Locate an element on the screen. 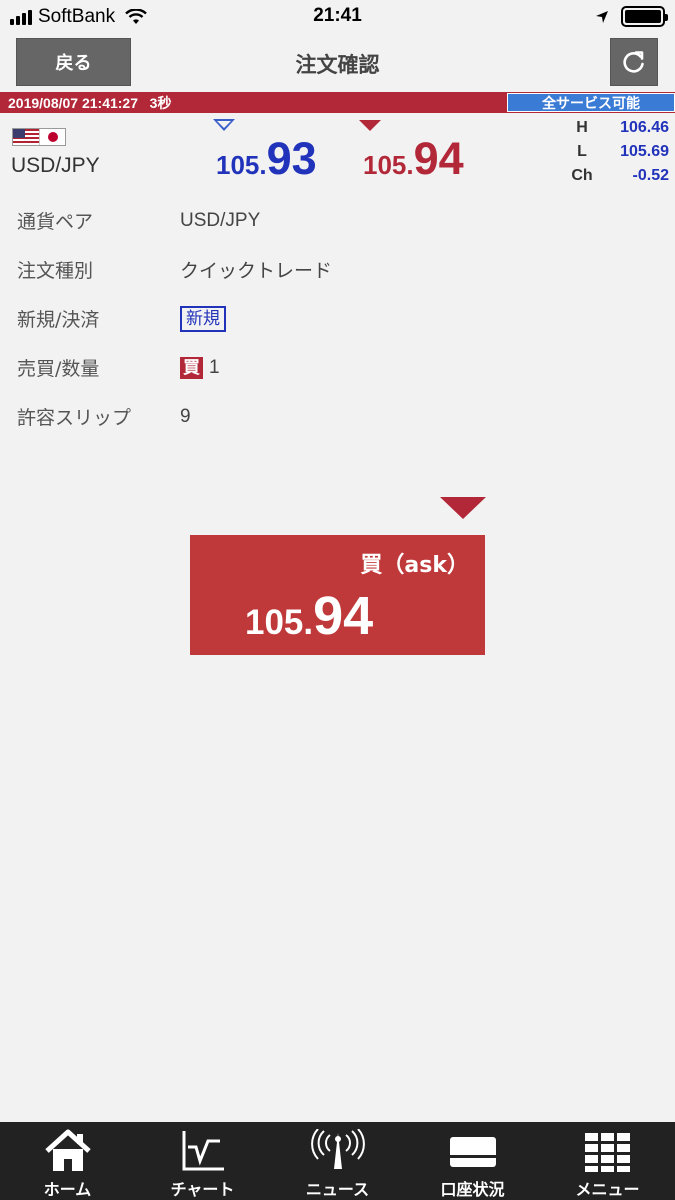  tab-account: 口座状況 is located at coordinates (472, 1161).